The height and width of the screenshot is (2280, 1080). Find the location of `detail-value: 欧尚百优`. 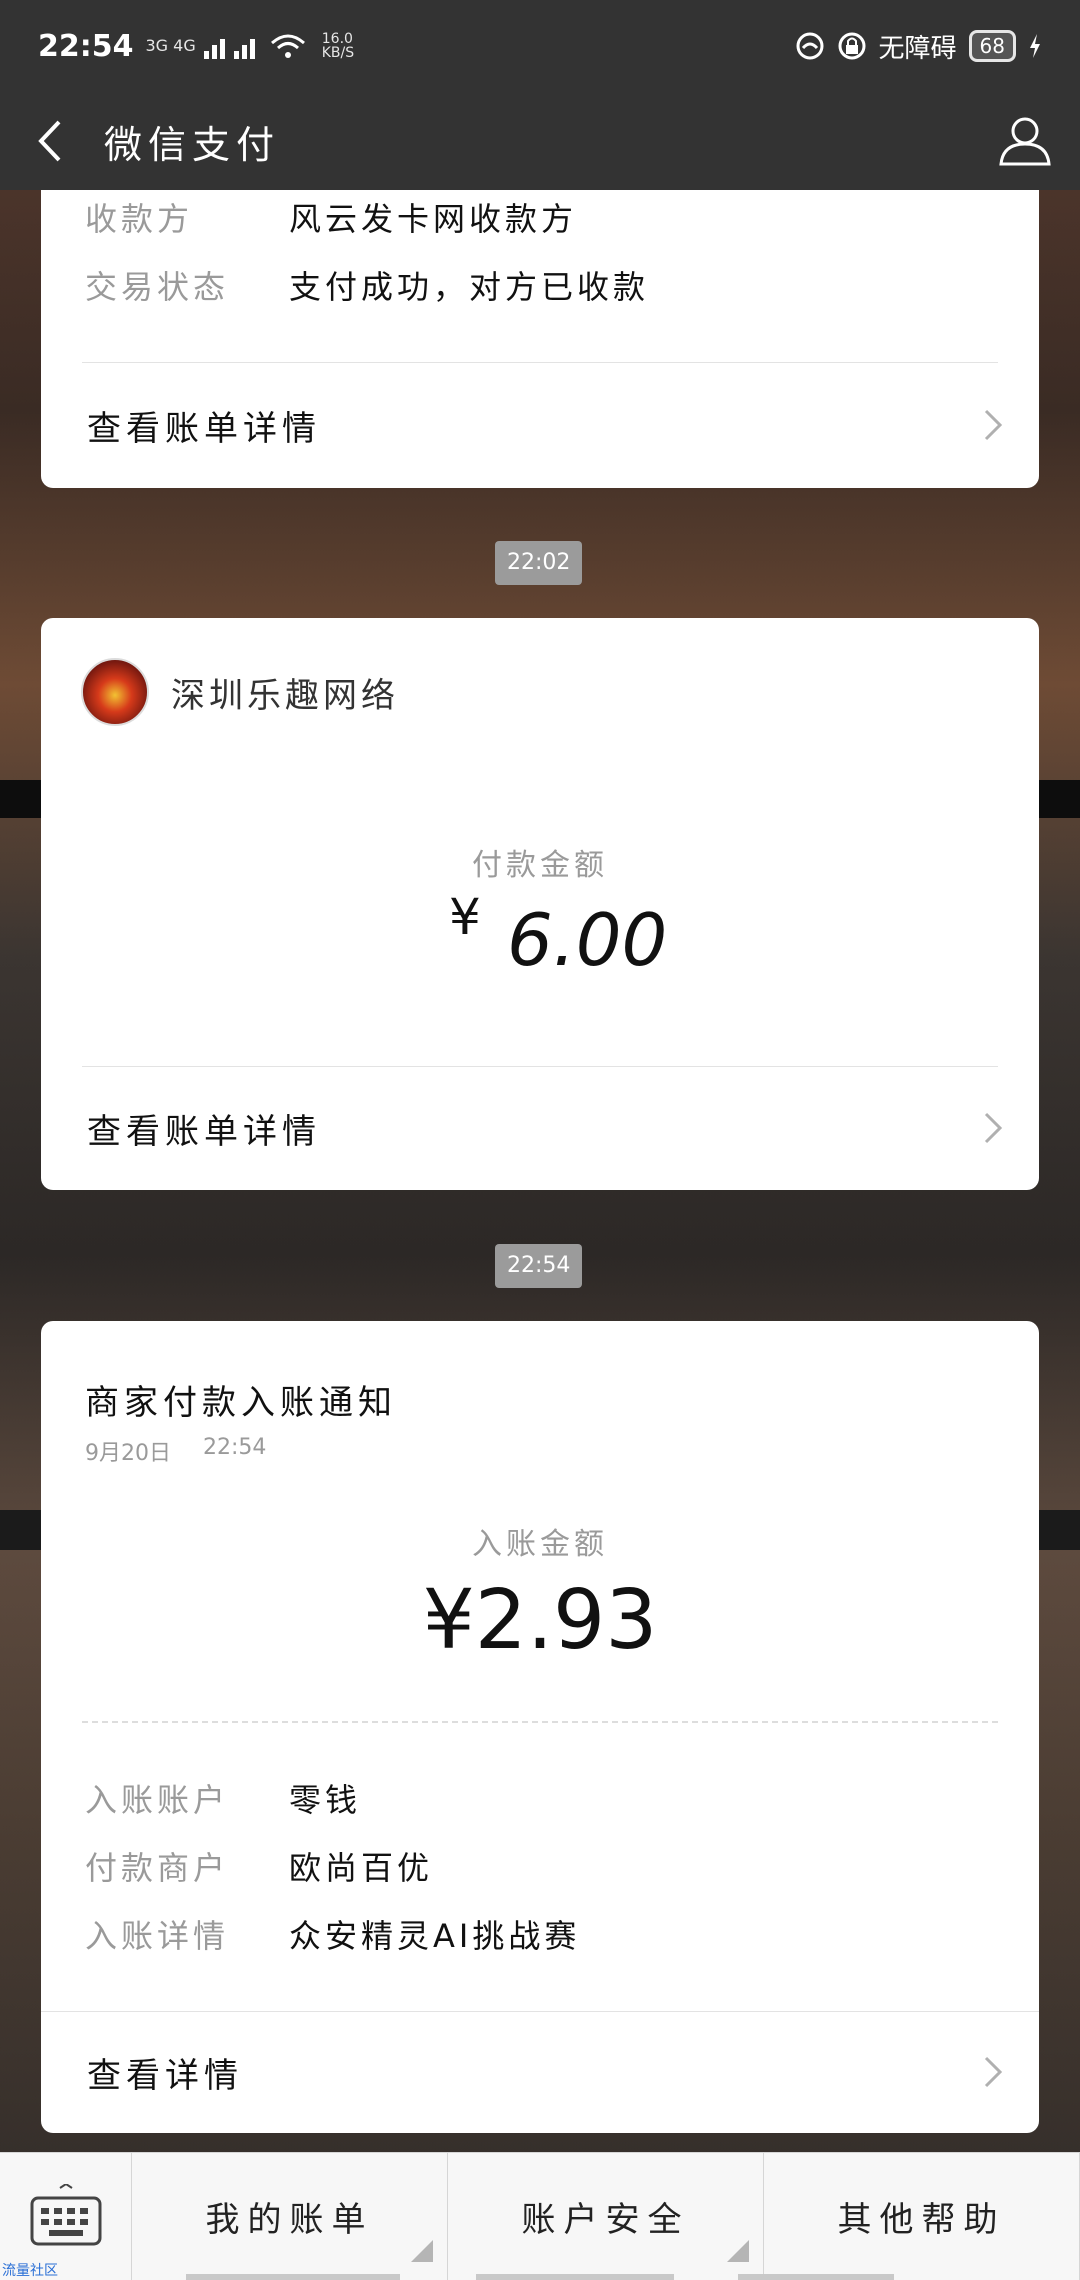

detail-value: 欧尚百优 is located at coordinates (361, 1868).